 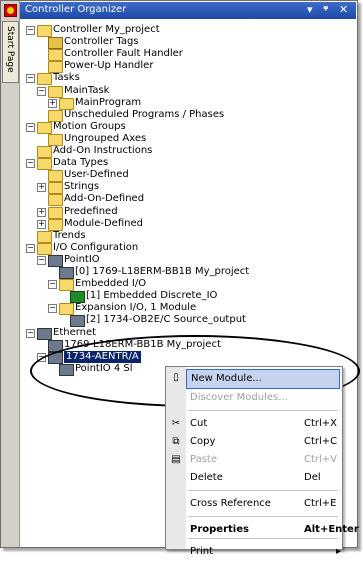 What do you see at coordinates (96, 247) in the screenshot?
I see `tree-item-label: I/O Configuration` at bounding box center [96, 247].